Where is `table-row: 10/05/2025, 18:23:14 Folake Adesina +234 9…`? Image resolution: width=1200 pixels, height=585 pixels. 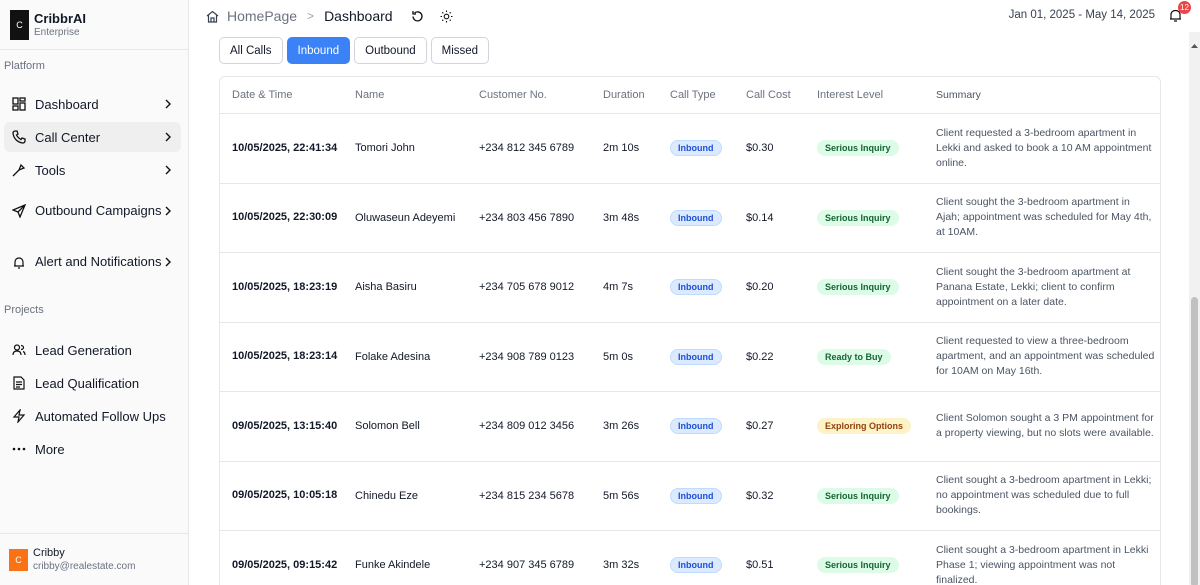
table-row: 10/05/2025, 18:23:14 Folake Adesina +234 9… is located at coordinates (690, 357).